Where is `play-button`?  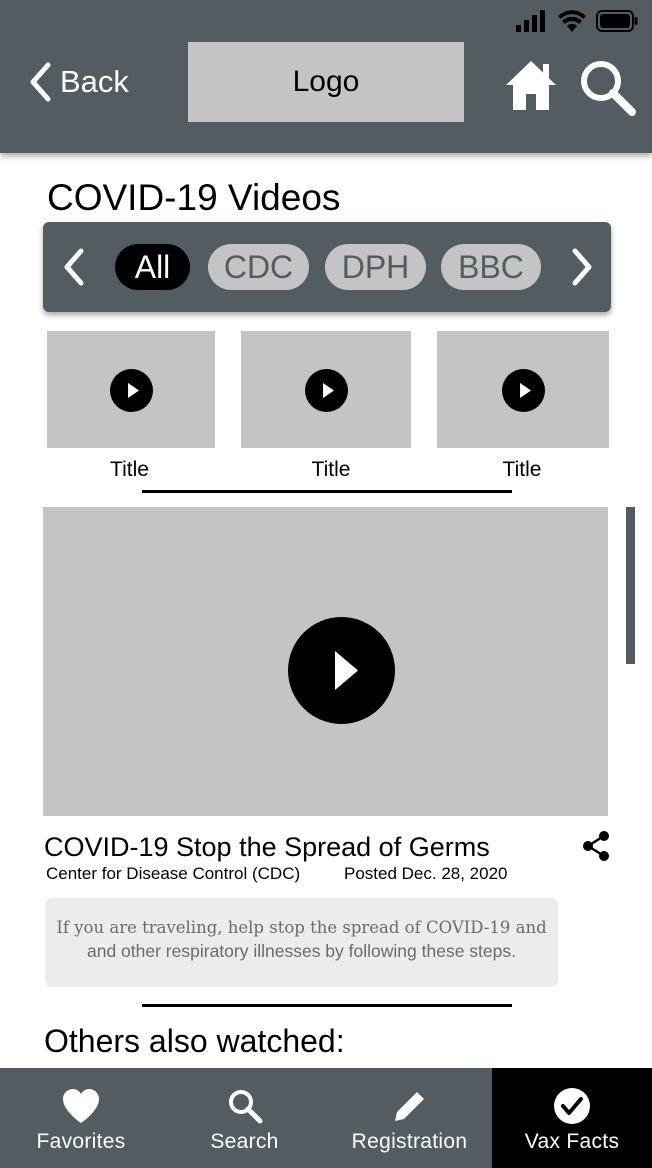
play-button is located at coordinates (341, 670).